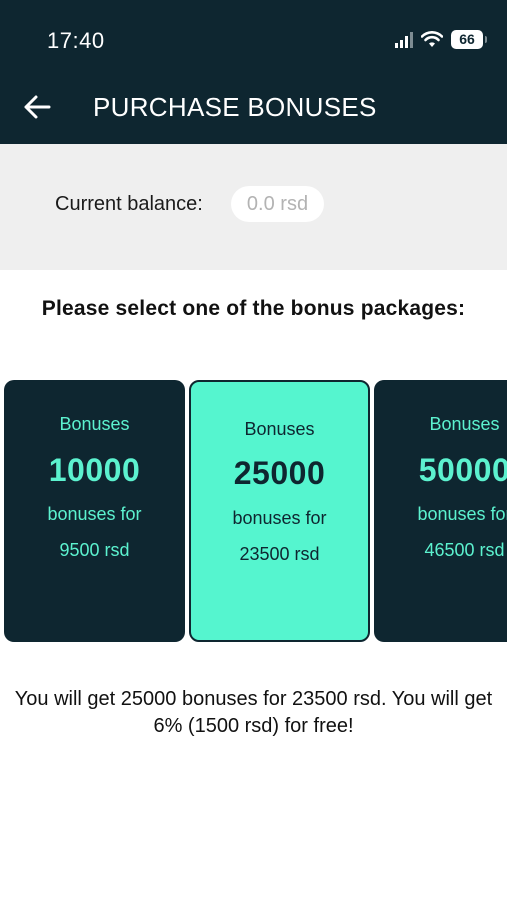  Describe the element at coordinates (235, 107) in the screenshot. I see `page-title: PURCHASE BONUSES` at that location.